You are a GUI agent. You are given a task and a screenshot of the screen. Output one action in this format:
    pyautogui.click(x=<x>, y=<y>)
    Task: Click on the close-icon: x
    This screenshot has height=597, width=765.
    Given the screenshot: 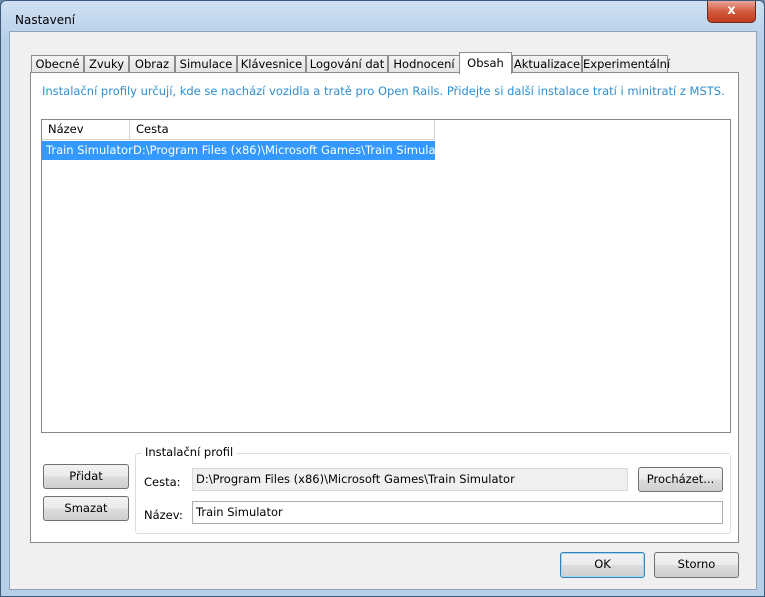 What is the action you would take?
    pyautogui.click(x=731, y=10)
    